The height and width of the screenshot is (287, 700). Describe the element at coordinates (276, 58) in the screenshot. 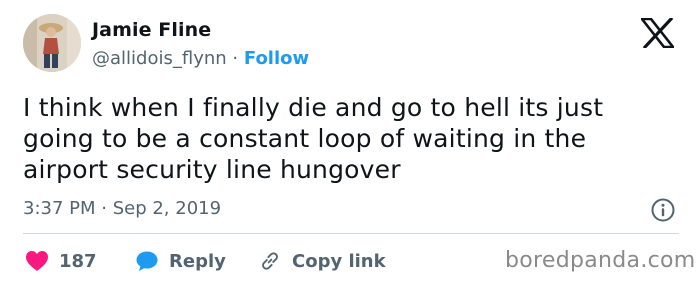

I see `follow-button: Follow` at that location.